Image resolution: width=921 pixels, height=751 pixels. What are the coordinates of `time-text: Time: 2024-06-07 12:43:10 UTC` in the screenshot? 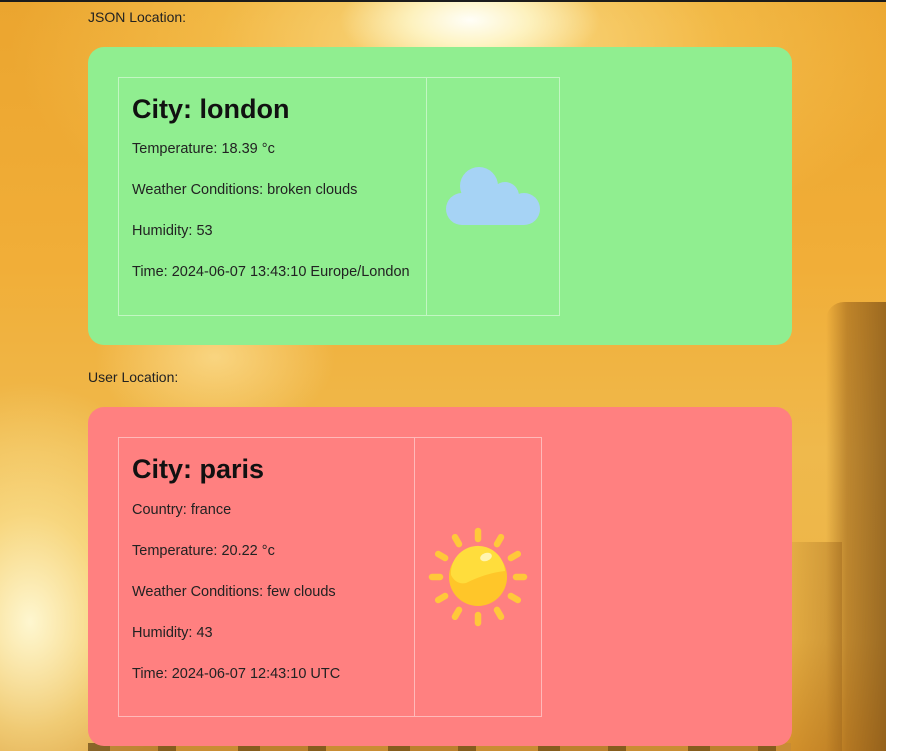 It's located at (236, 674).